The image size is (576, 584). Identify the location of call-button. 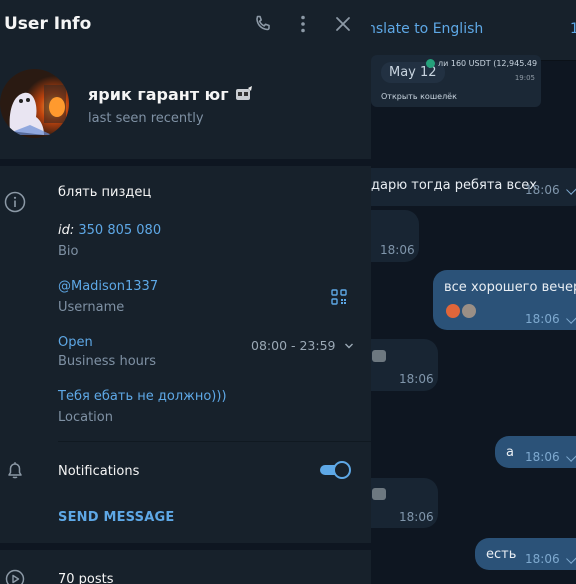
(263, 24).